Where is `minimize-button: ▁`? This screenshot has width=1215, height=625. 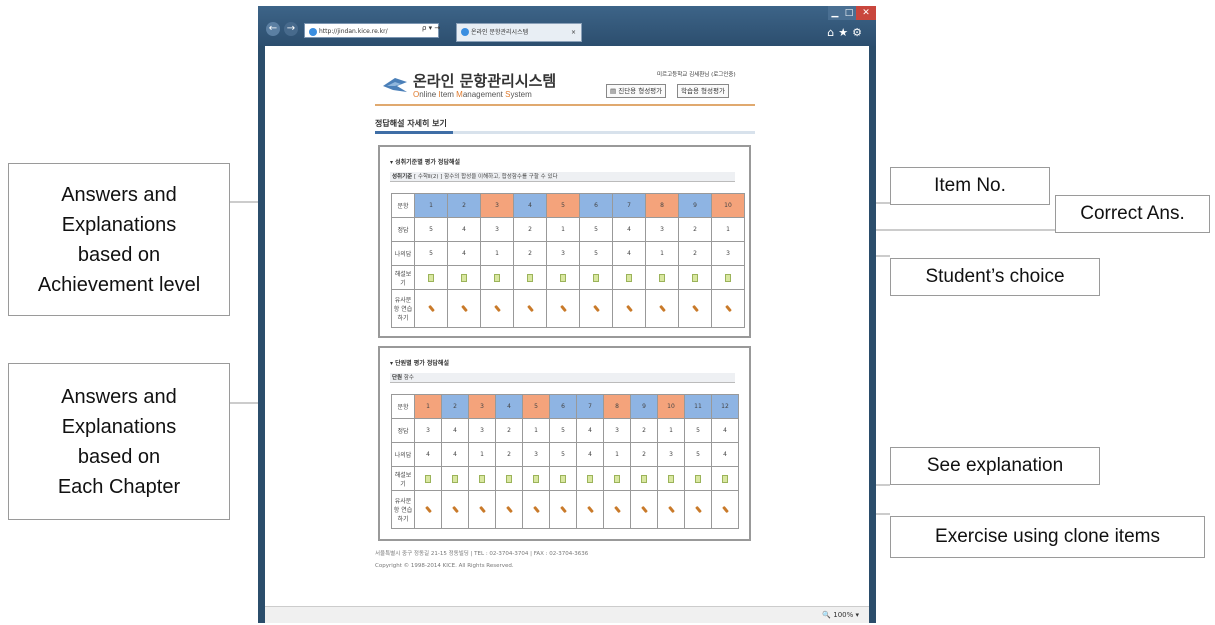
minimize-button: ▁ is located at coordinates (835, 13).